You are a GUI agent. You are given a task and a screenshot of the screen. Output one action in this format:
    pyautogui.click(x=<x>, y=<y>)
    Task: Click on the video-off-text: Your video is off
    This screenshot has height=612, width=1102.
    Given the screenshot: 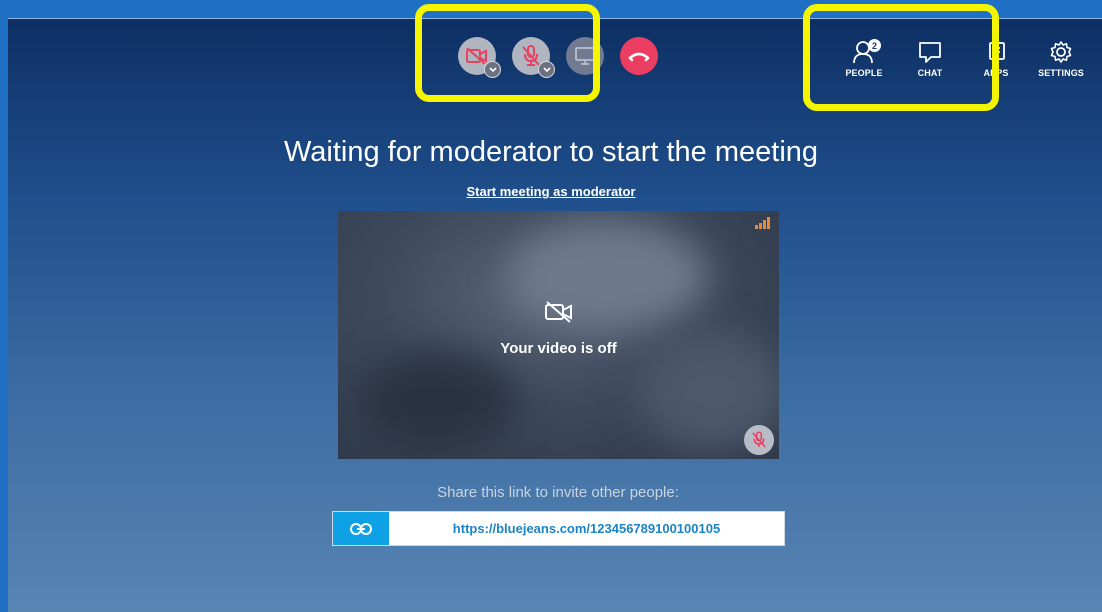 What is the action you would take?
    pyautogui.click(x=558, y=348)
    